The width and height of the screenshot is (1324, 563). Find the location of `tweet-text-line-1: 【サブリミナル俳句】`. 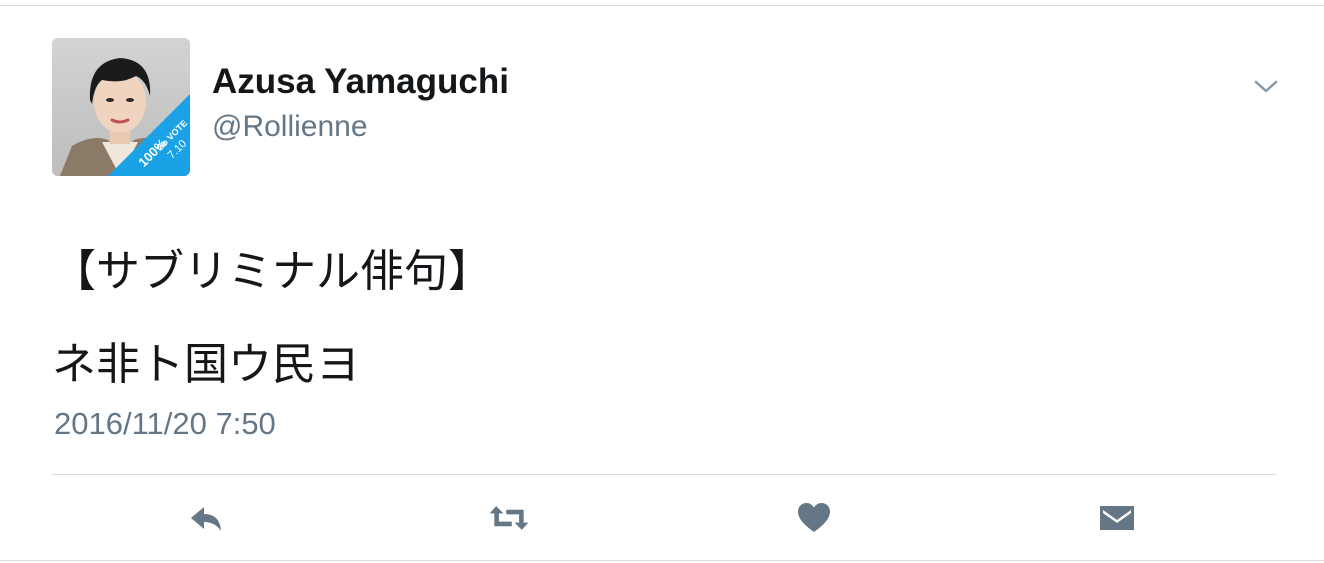

tweet-text-line-1: 【サブリミナル俳句】 is located at coordinates (272, 271).